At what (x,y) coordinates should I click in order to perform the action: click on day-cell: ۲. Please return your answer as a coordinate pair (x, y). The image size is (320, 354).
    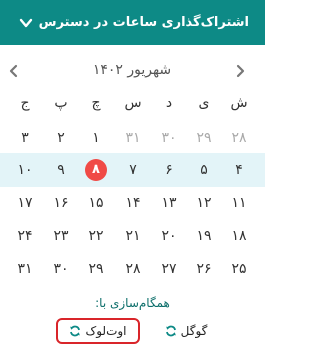
    Looking at the image, I should click on (61, 138).